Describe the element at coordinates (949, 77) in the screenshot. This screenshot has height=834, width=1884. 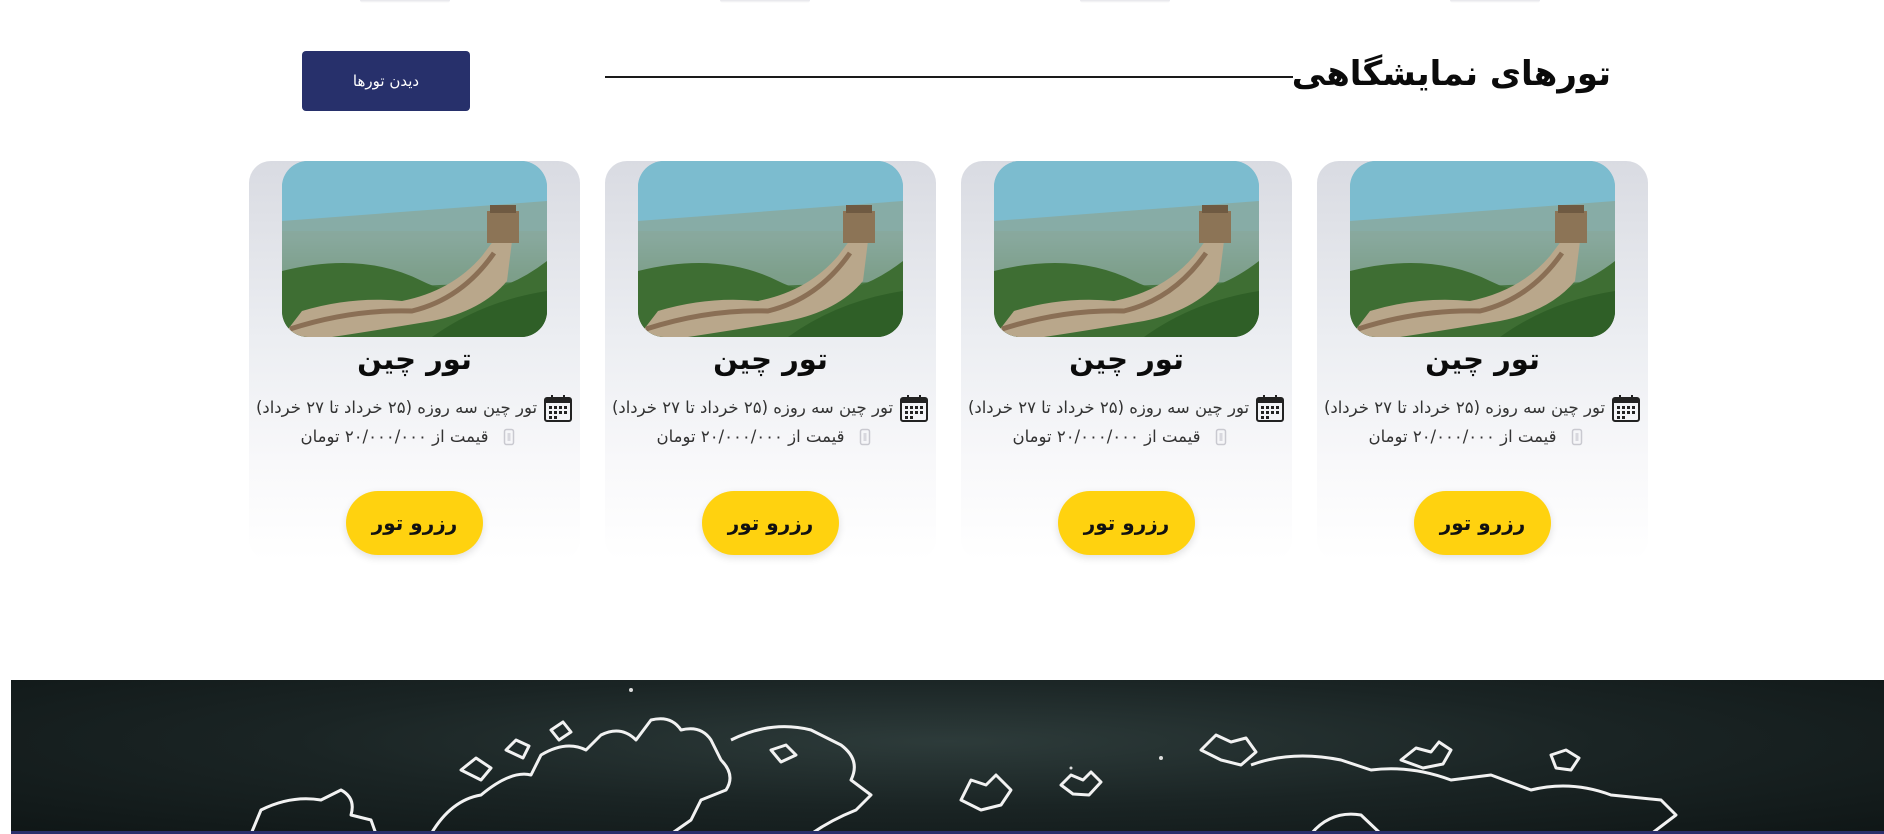
I see `header-divider` at that location.